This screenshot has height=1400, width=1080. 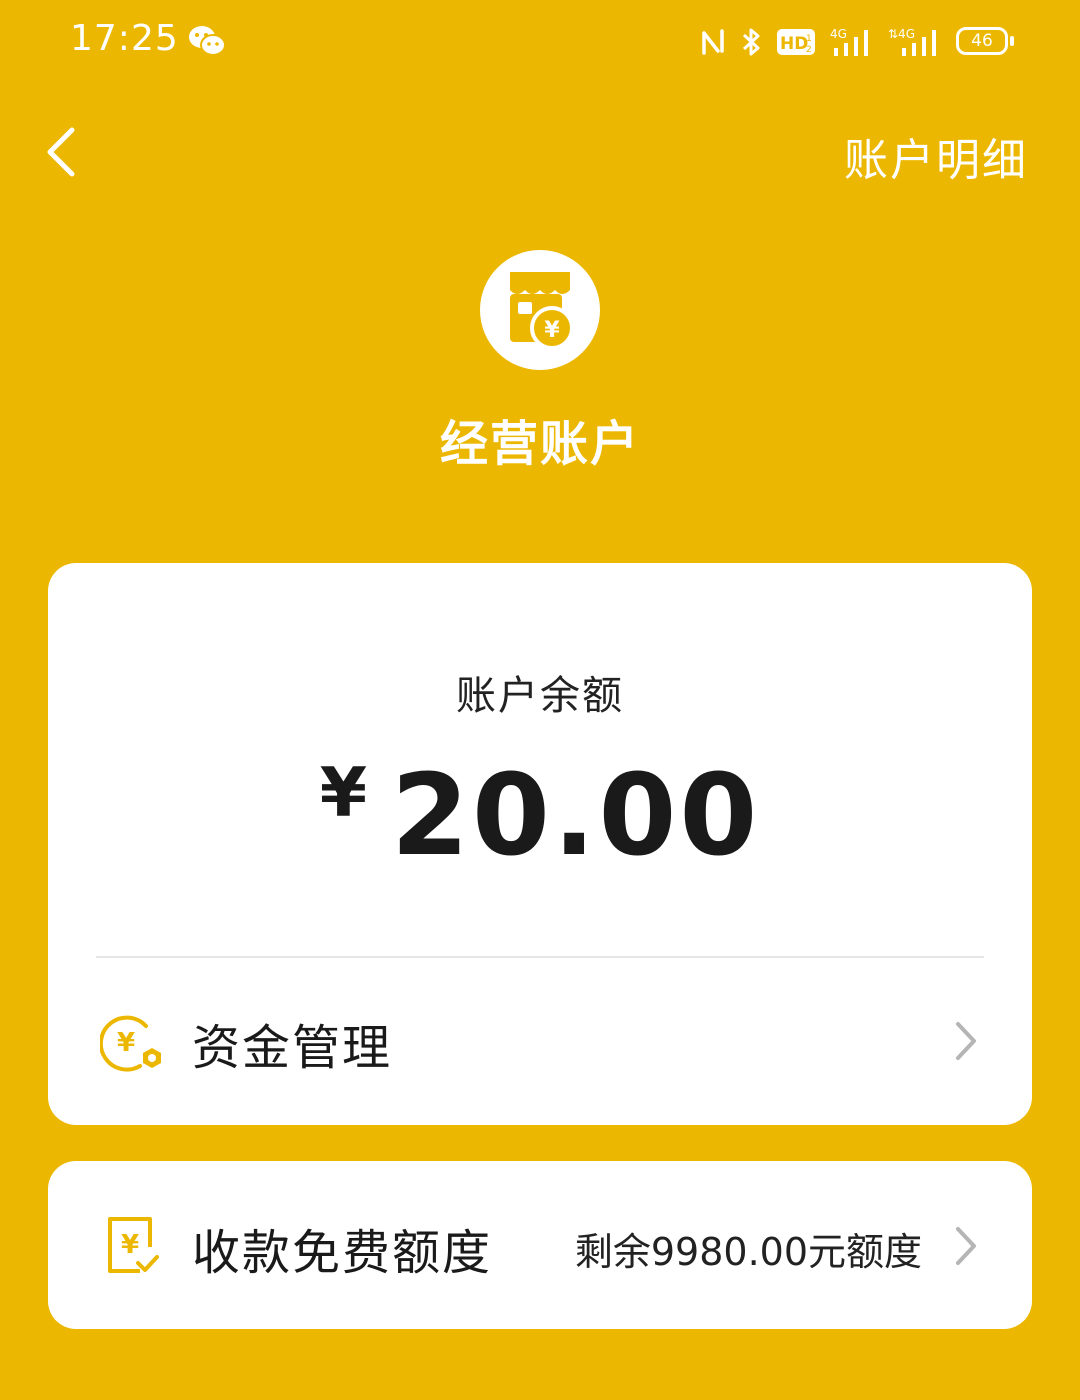 I want to click on balance-amount: ¥20.00, so click(x=540, y=816).